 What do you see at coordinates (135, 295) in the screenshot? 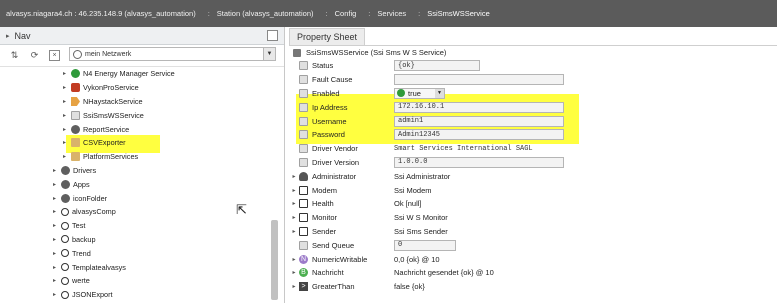
I see `tree-item: ▸ JSONExport` at bounding box center [135, 295].